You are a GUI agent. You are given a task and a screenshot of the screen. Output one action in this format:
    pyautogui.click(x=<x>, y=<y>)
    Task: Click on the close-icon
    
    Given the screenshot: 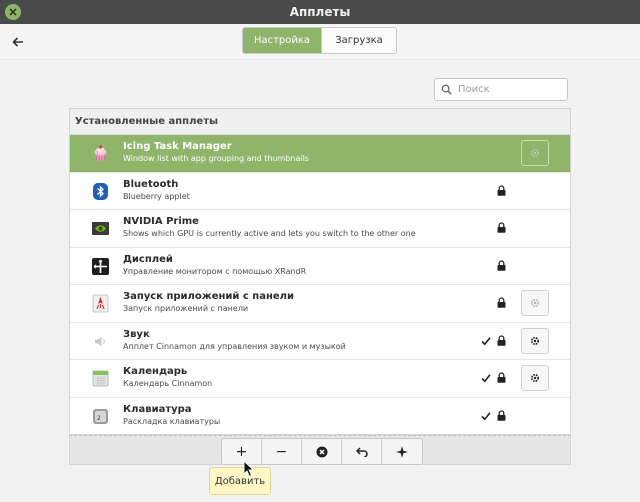 What is the action you would take?
    pyautogui.click(x=13, y=12)
    